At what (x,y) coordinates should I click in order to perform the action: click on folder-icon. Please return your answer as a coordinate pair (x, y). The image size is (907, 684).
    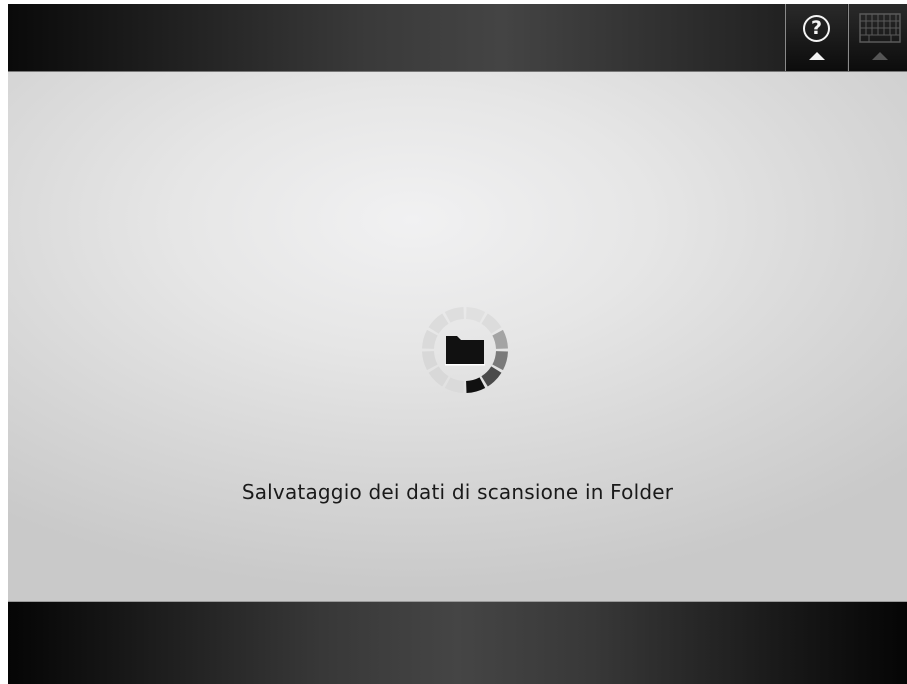
    Looking at the image, I should click on (465, 351).